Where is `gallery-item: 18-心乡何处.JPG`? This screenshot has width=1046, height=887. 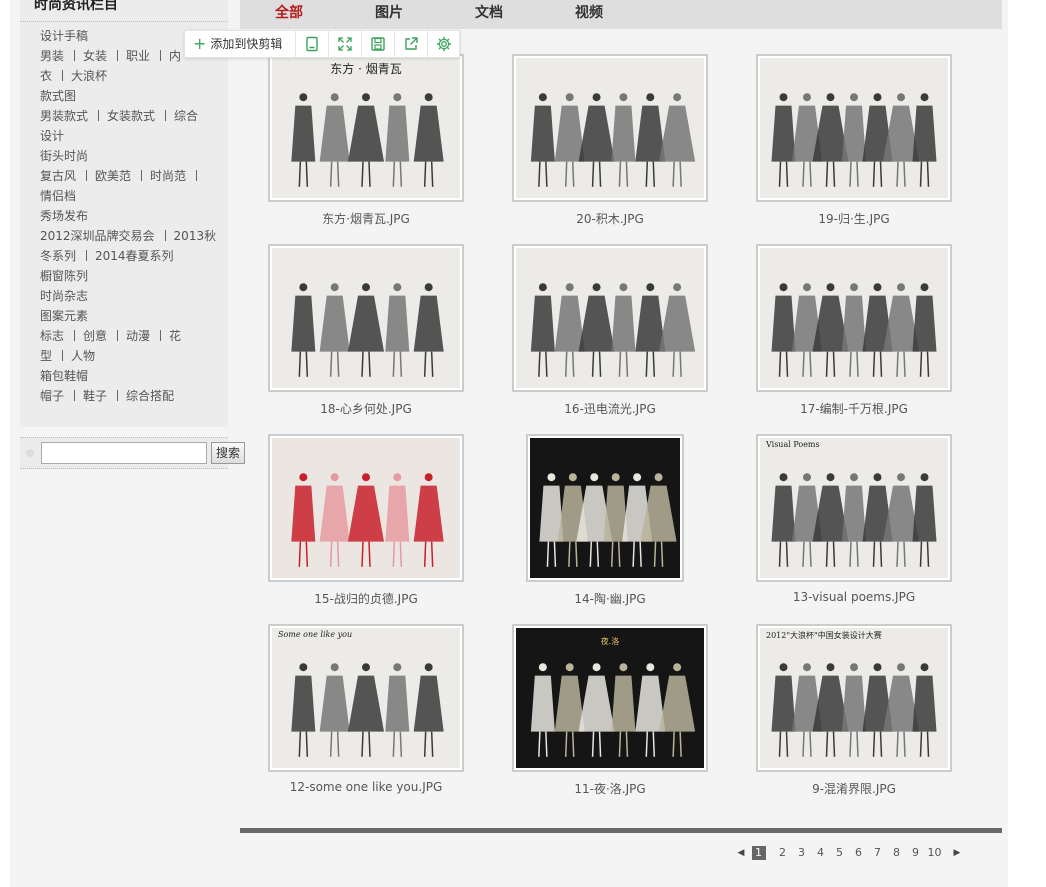 gallery-item: 18-心乡何处.JPG is located at coordinates (366, 334).